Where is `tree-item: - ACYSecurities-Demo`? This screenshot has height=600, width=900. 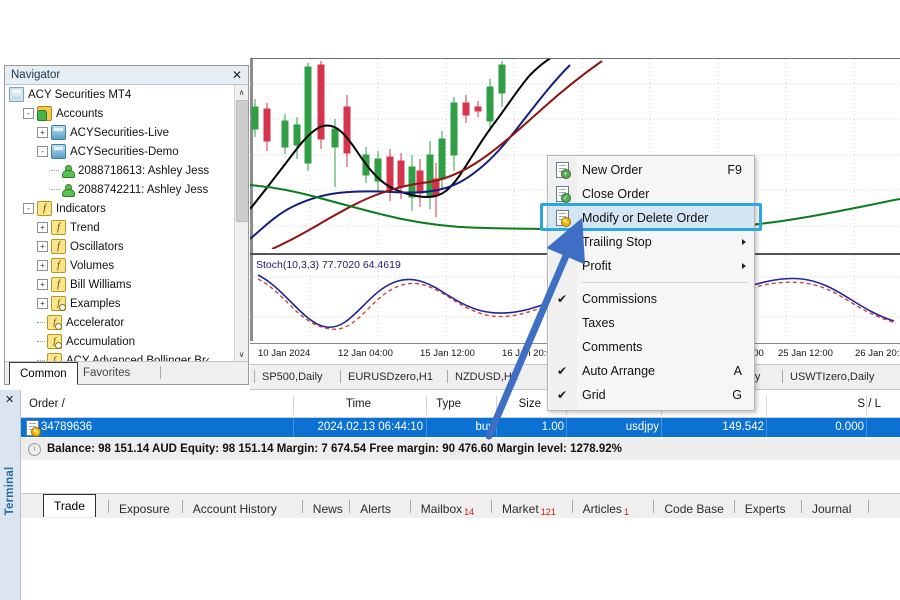
tree-item: - ACYSecurities-Demo is located at coordinates (119, 151).